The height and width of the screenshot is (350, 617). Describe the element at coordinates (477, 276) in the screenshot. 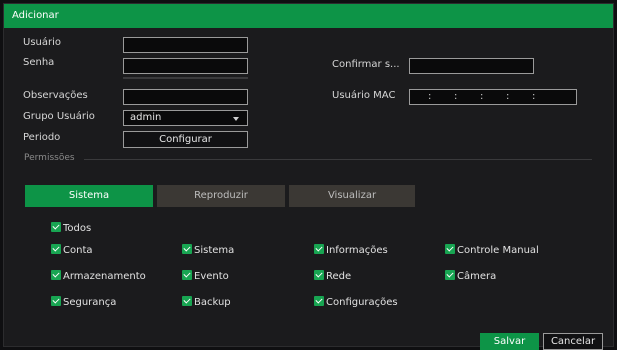

I see `permission-label: Câmera` at that location.